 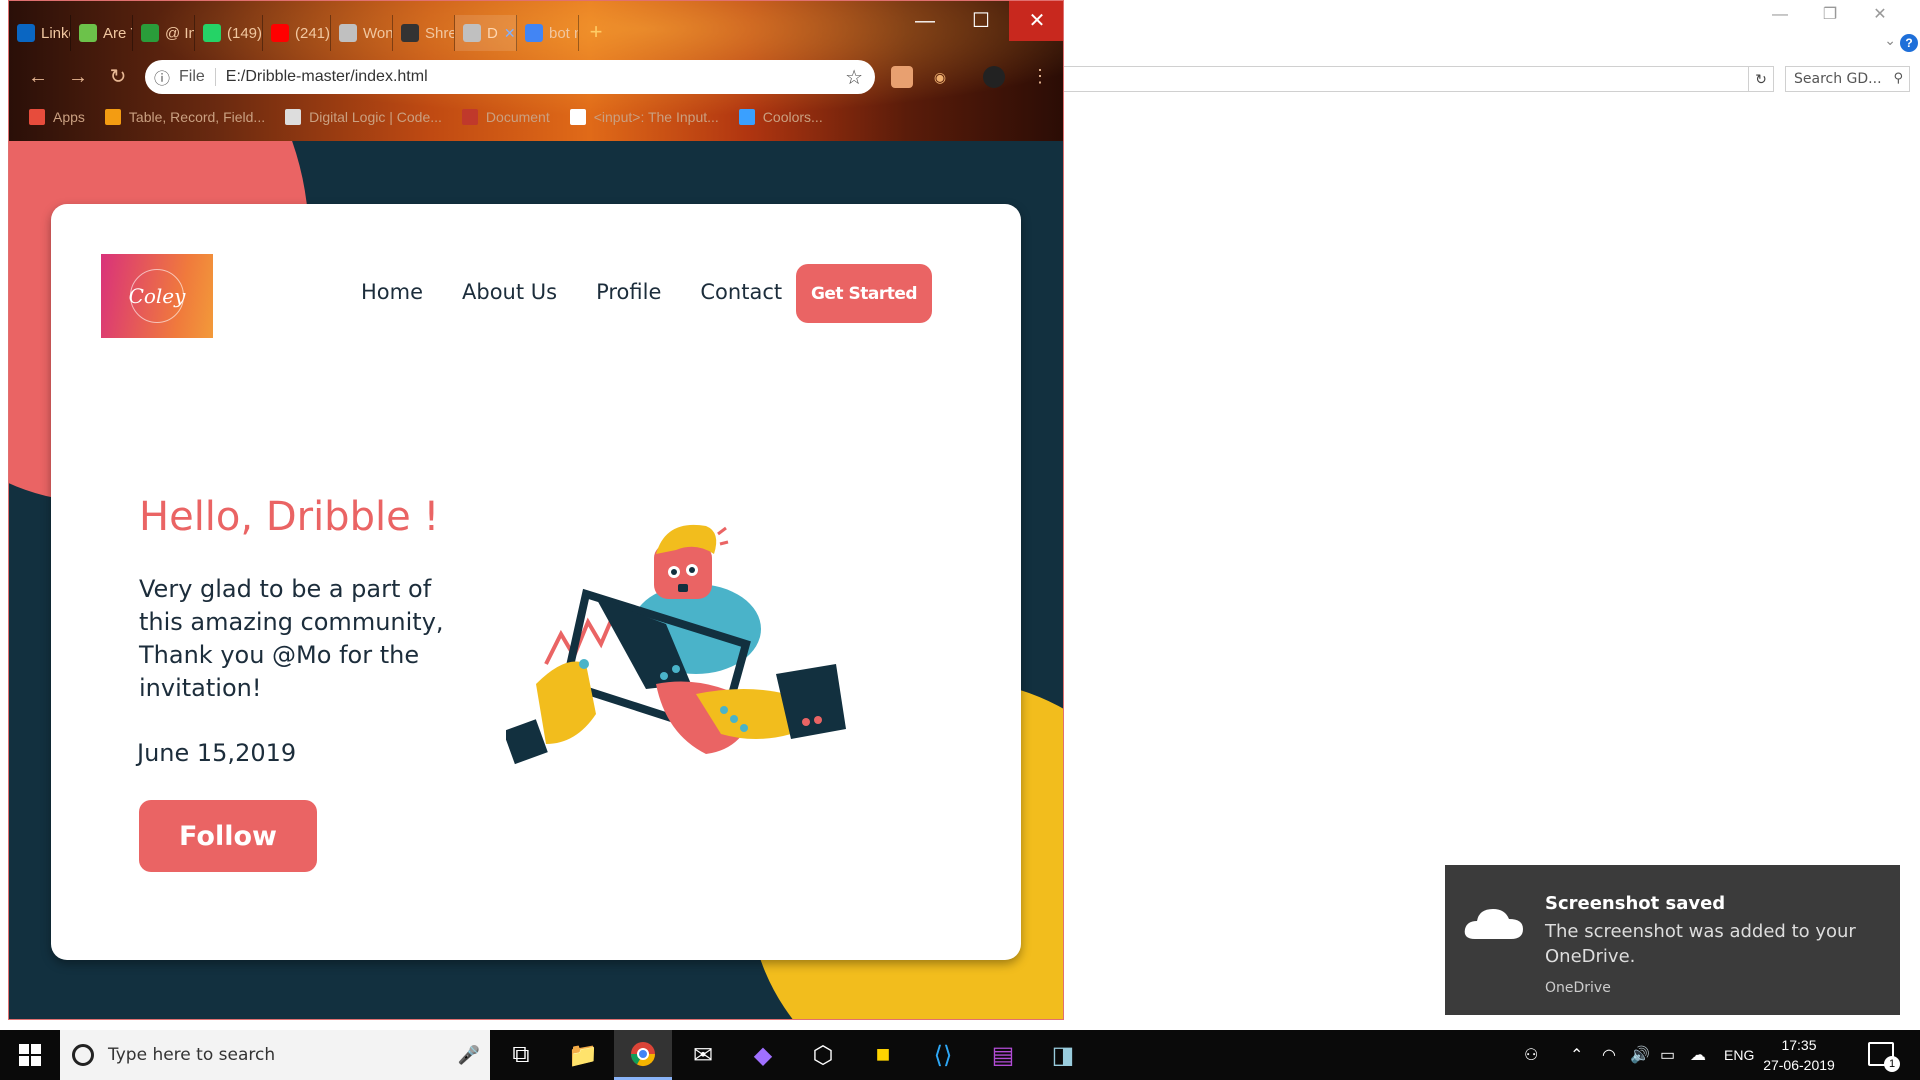 What do you see at coordinates (676, 644) in the screenshot?
I see `handshake-illustration` at bounding box center [676, 644].